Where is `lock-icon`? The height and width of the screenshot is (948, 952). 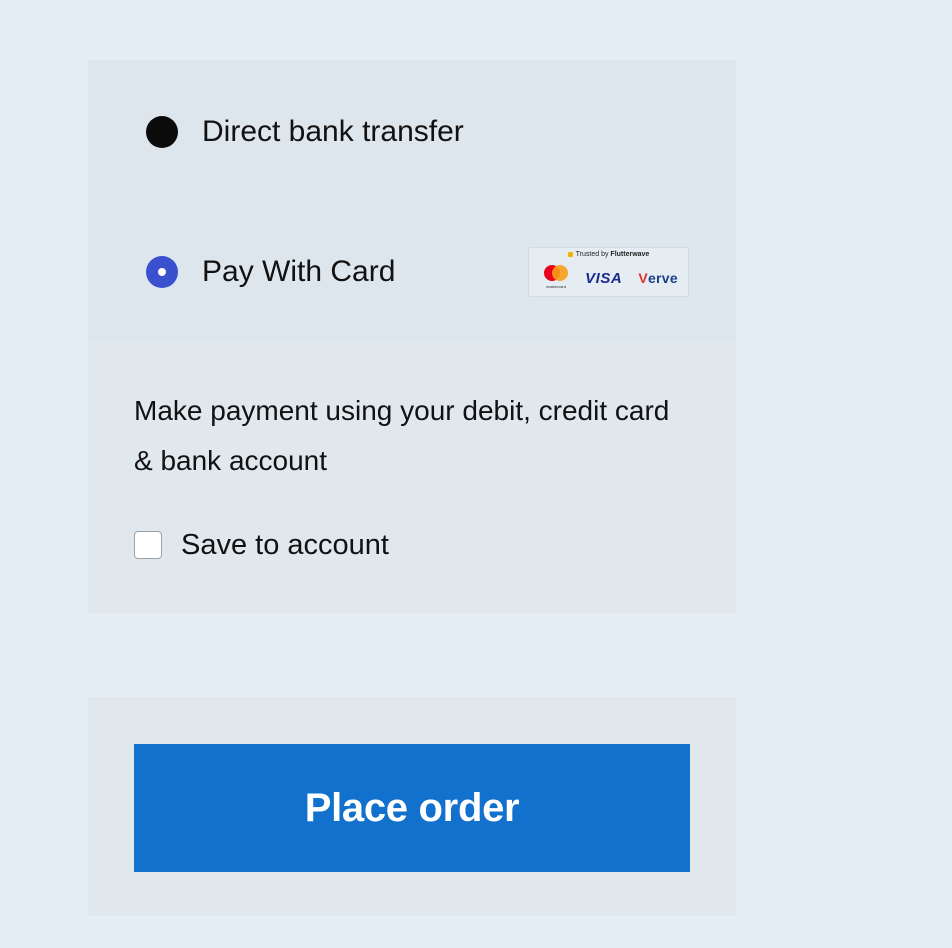
lock-icon is located at coordinates (570, 254).